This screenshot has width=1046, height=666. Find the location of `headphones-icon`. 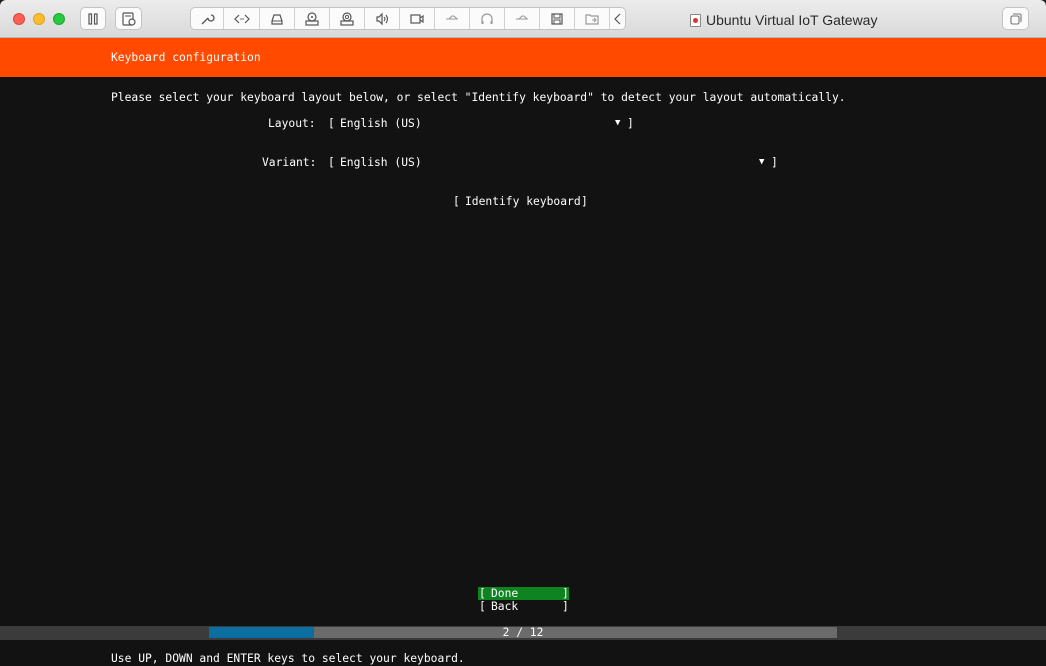

headphones-icon is located at coordinates (487, 18).